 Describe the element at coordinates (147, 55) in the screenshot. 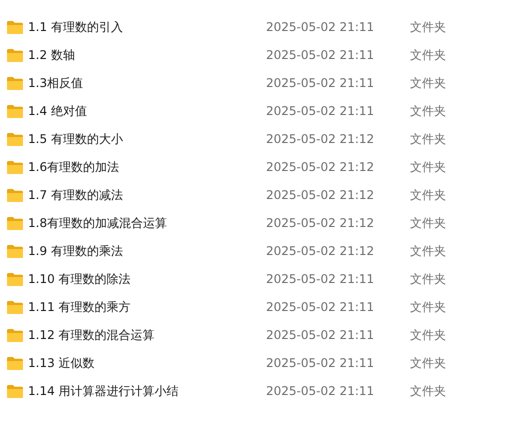

I see `file-name: 1.2 数轴` at that location.